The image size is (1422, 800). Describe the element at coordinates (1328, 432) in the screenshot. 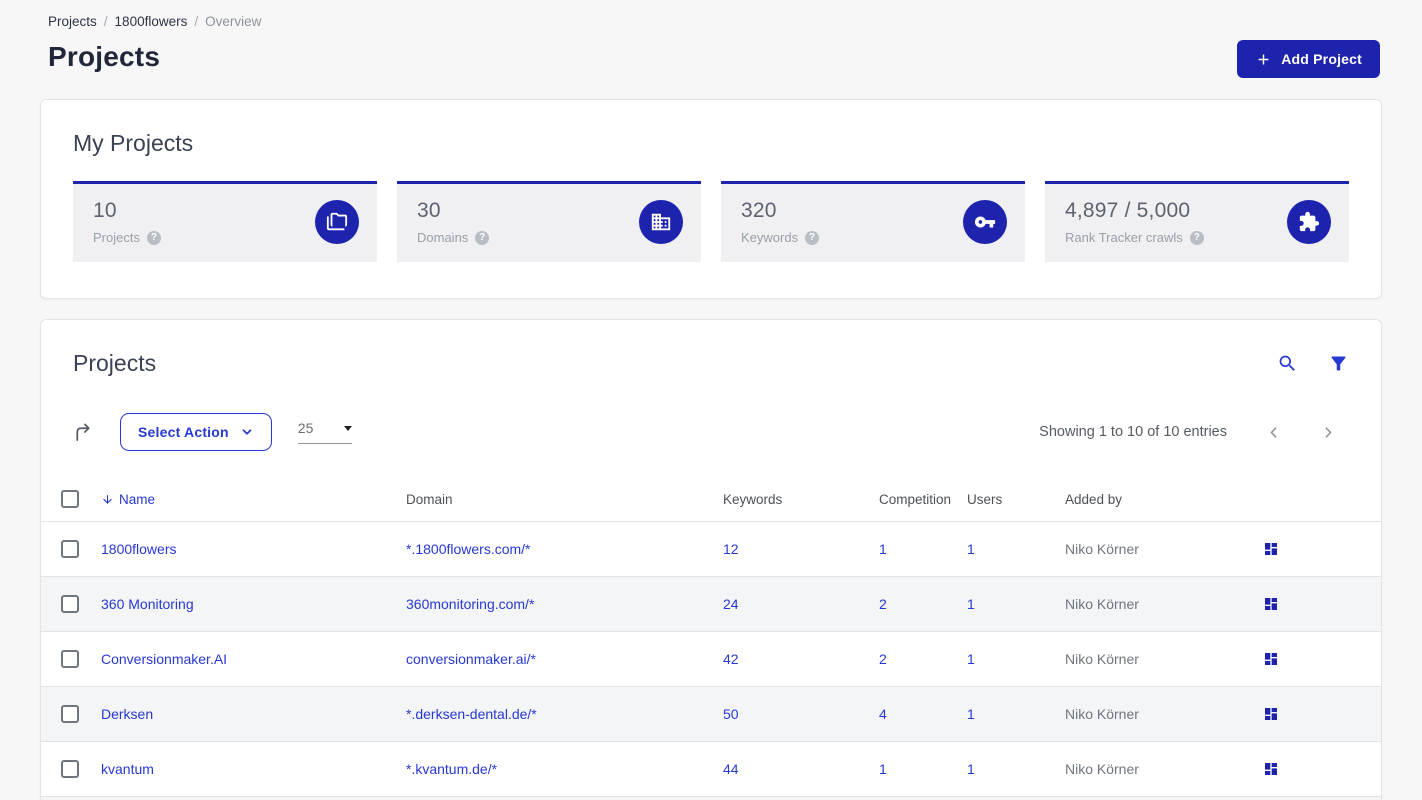

I see `next-page-icon` at that location.